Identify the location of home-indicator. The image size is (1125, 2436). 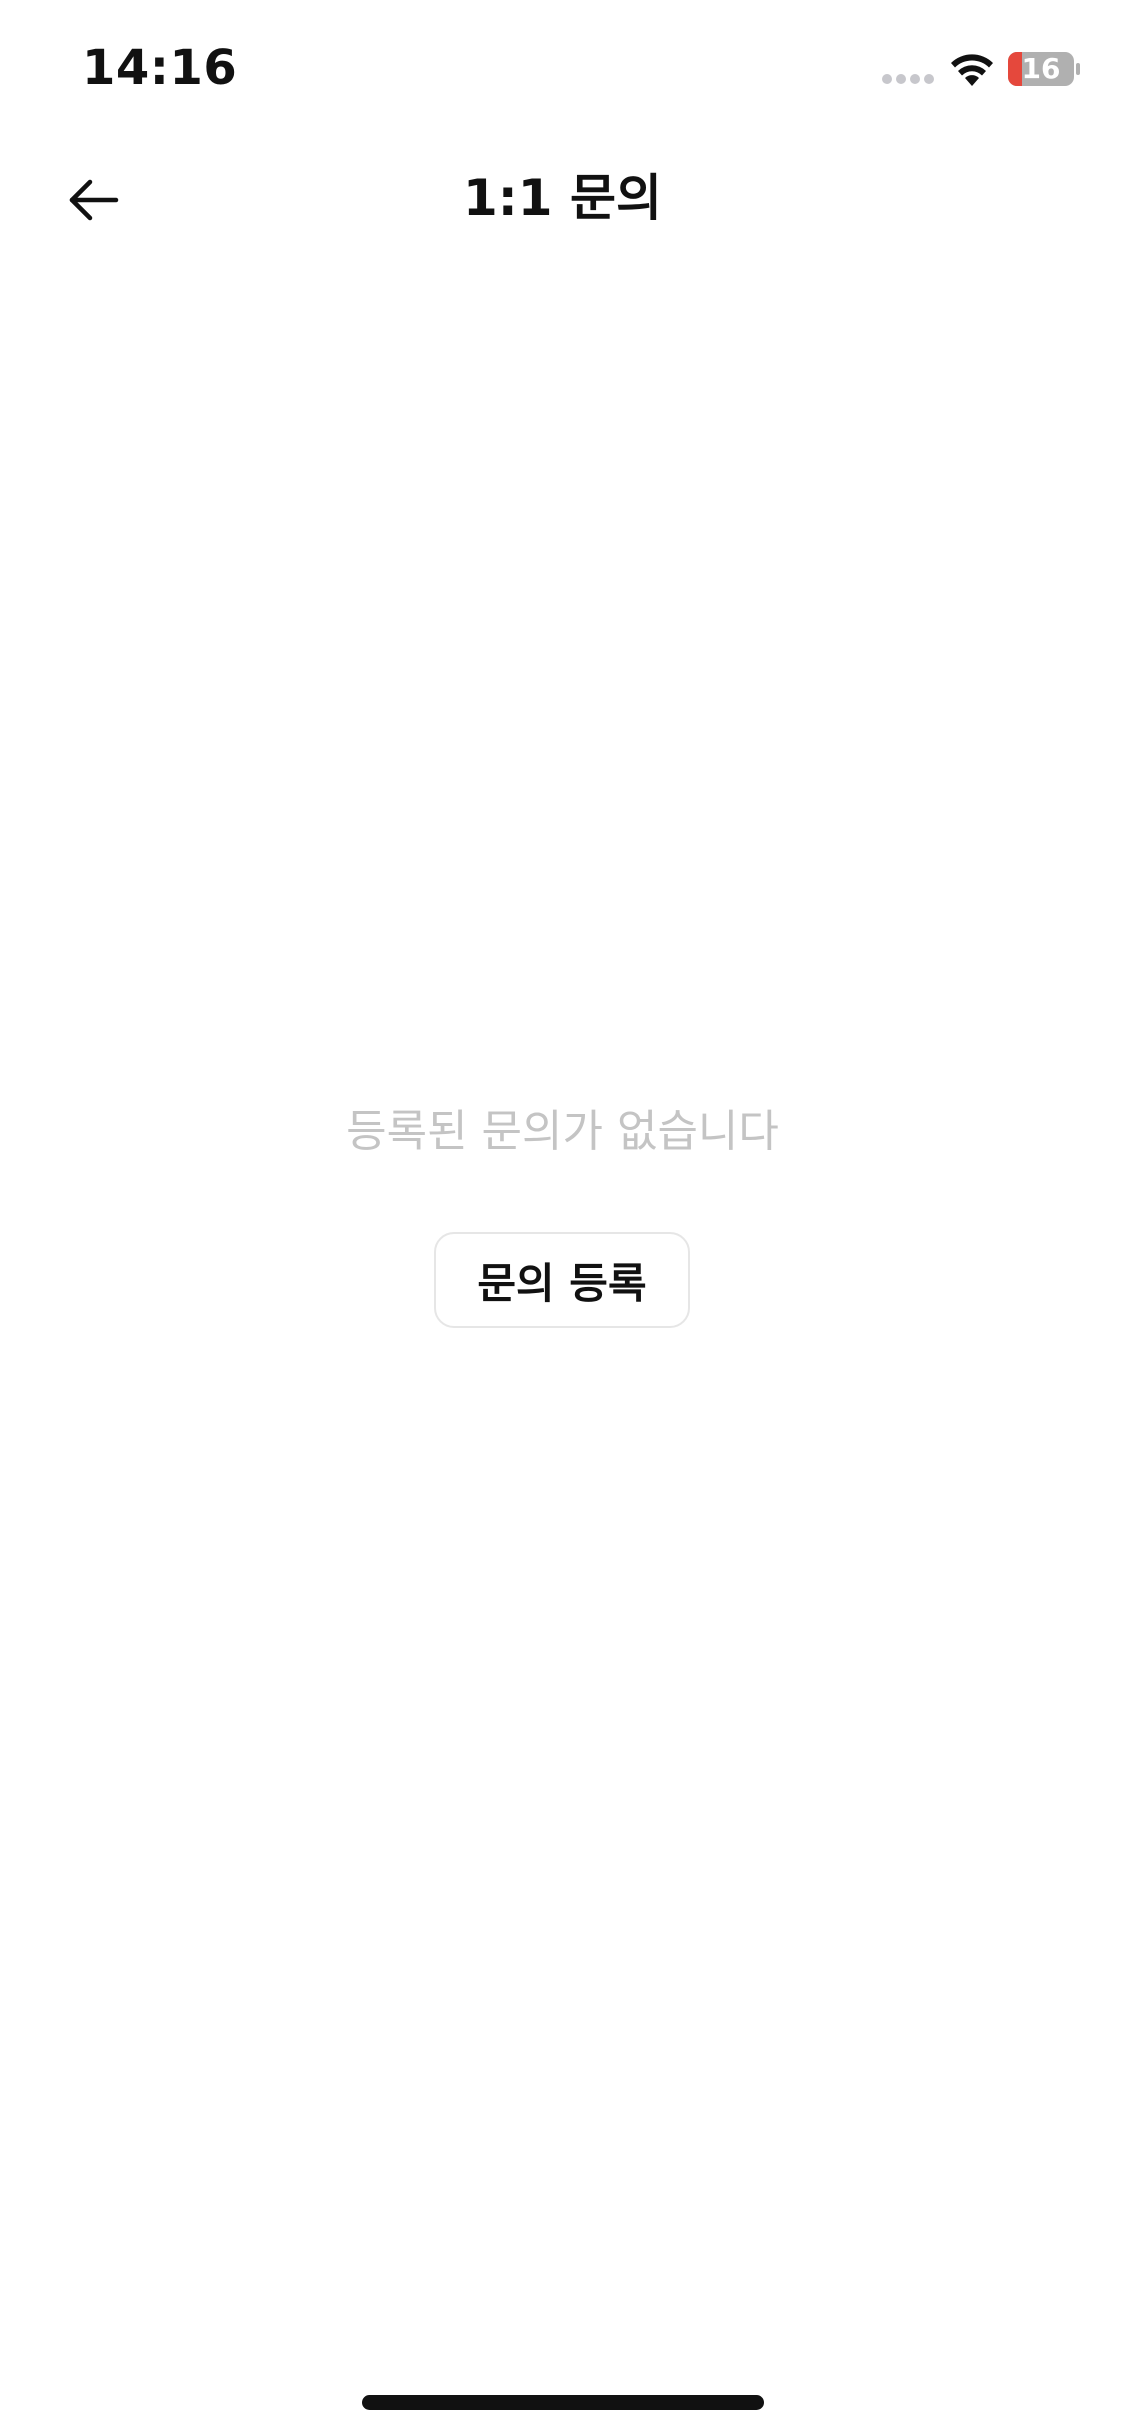
(563, 2402).